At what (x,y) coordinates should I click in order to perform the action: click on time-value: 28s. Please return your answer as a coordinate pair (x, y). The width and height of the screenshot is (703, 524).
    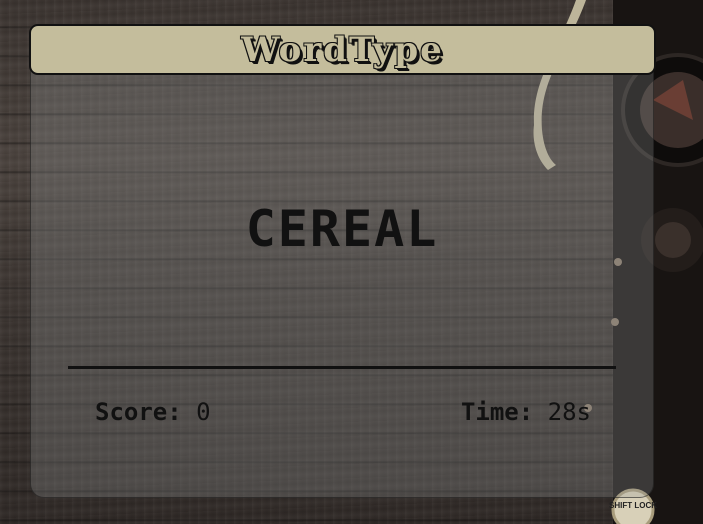
    Looking at the image, I should click on (569, 412).